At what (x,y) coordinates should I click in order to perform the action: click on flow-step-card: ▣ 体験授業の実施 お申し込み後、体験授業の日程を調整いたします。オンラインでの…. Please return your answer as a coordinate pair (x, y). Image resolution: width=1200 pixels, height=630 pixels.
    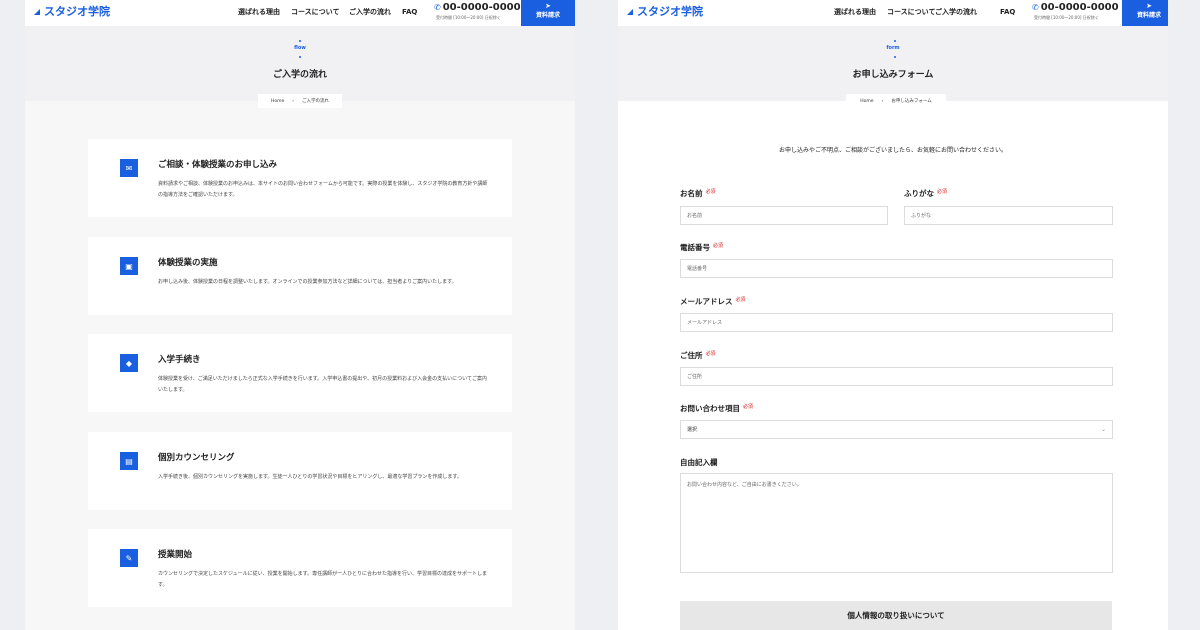
    Looking at the image, I should click on (300, 276).